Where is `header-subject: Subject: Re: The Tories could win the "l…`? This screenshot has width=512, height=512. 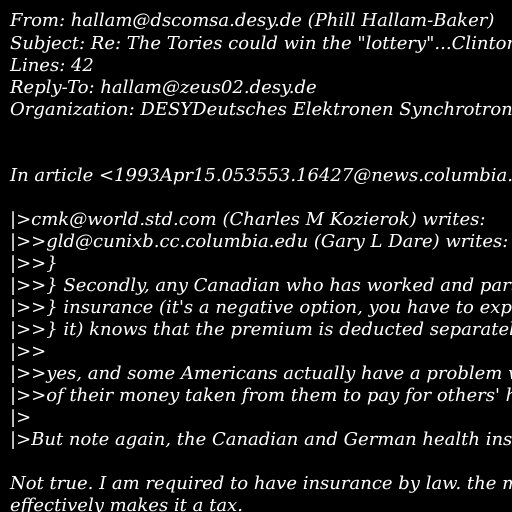
header-subject: Subject: Re: The Tories could win the "l… is located at coordinates (261, 43).